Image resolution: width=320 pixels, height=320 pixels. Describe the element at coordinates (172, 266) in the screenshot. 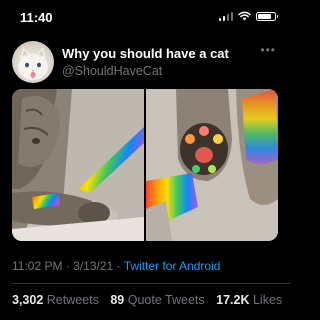

I see `tweet-source-link: Twitter for Android` at that location.